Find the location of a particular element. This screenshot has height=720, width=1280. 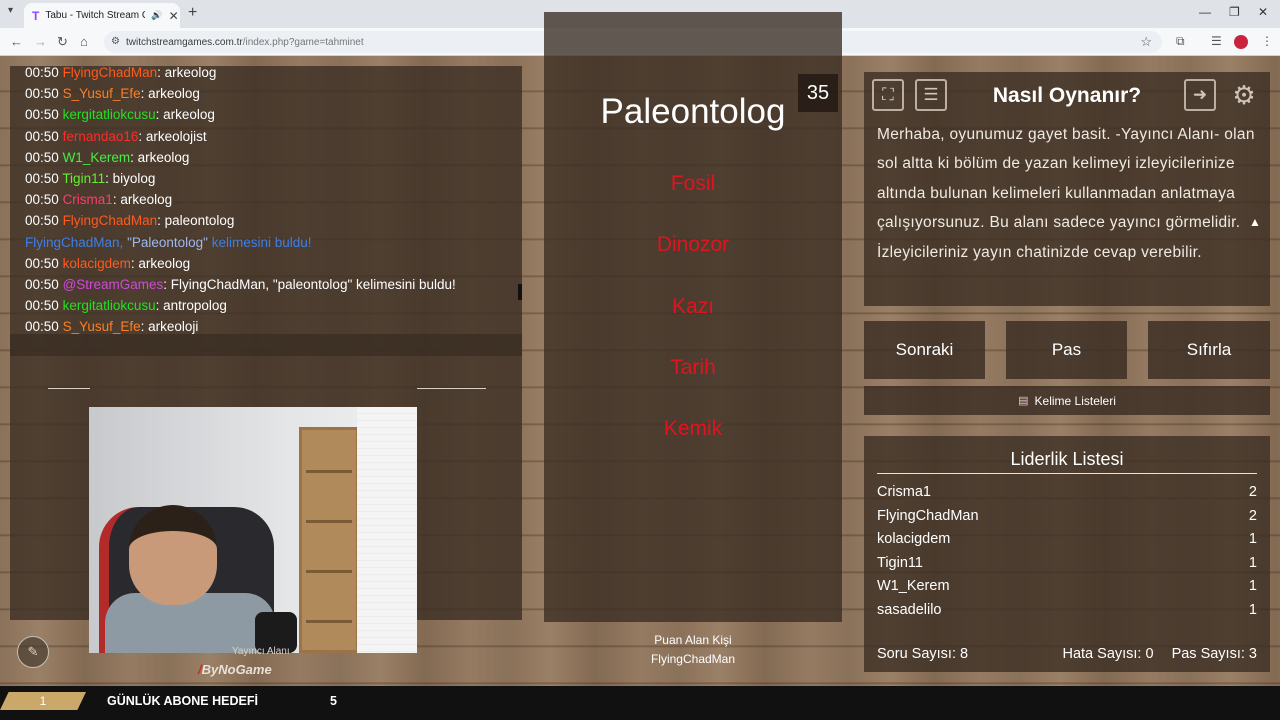

extensions-icon: ⧉ is located at coordinates (1180, 41).